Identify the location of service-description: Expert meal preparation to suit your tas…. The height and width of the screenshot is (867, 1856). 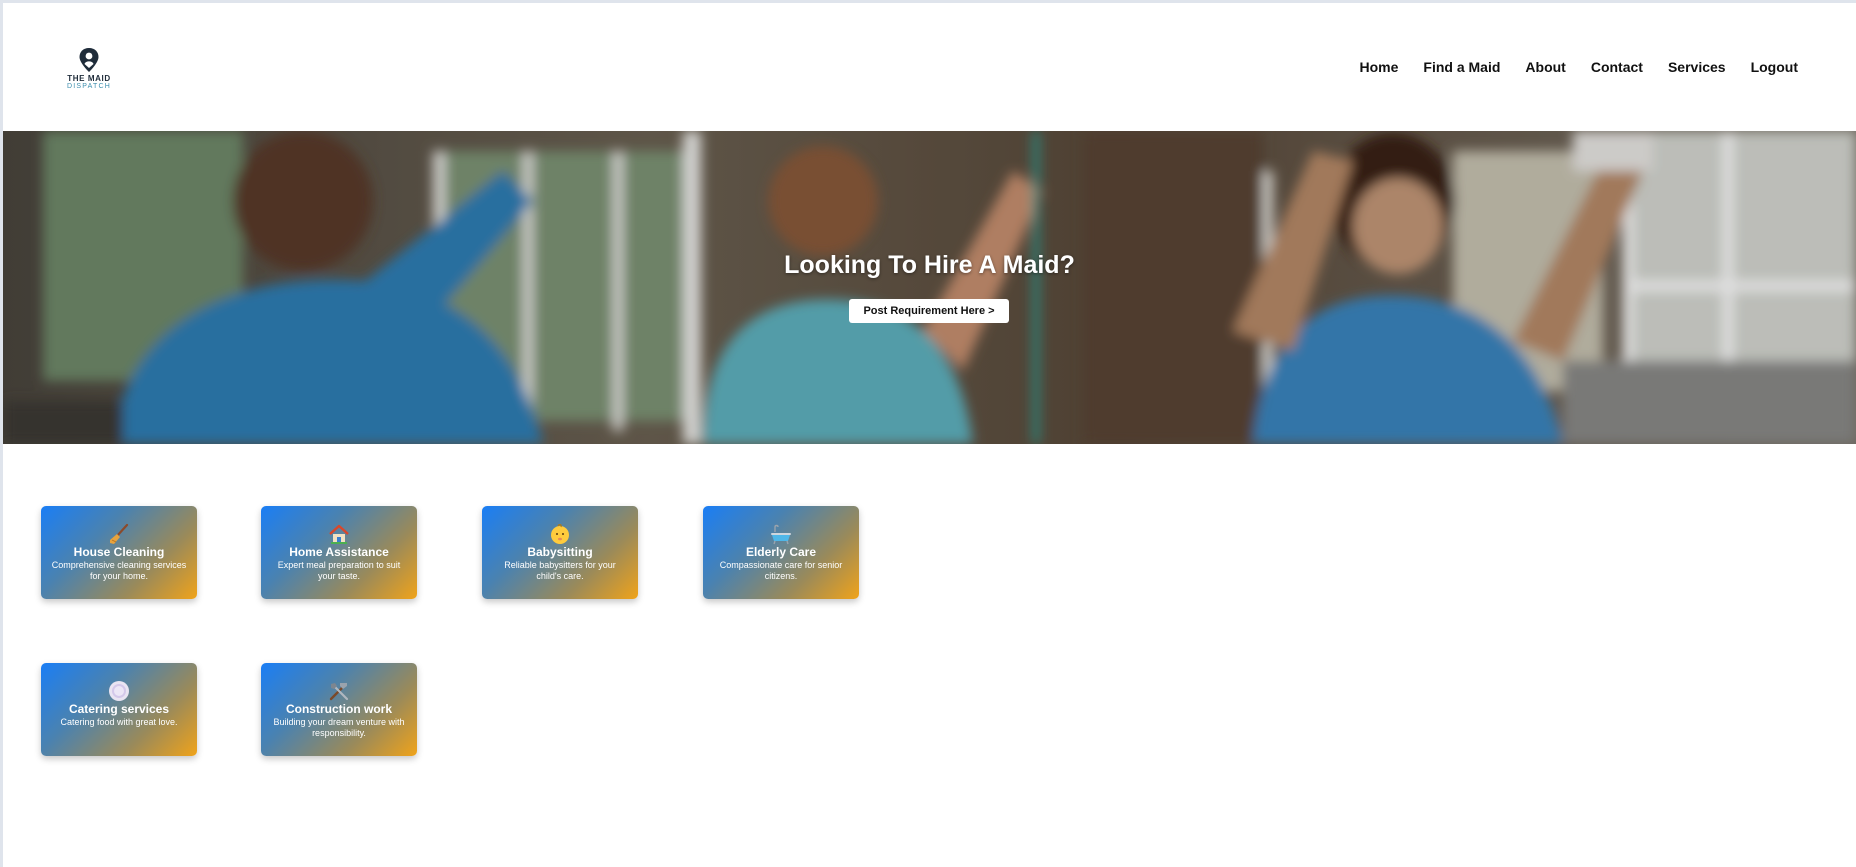
(339, 570).